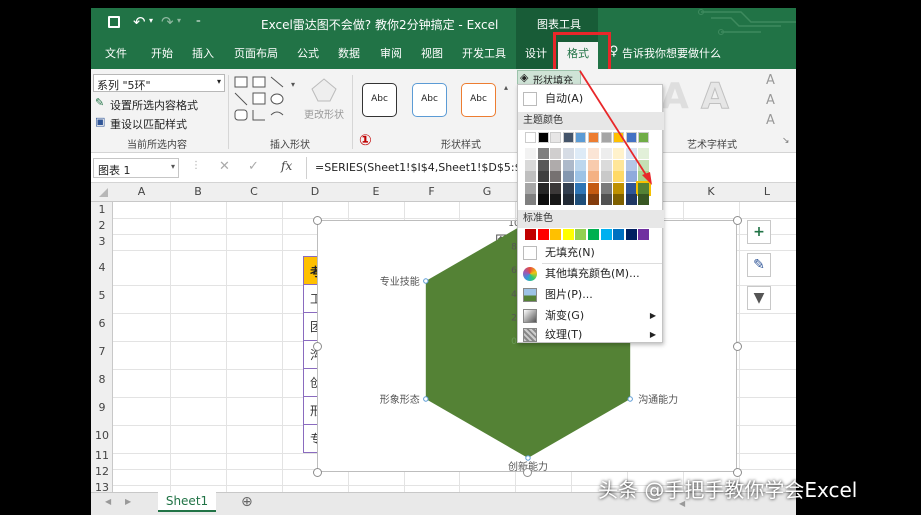 The width and height of the screenshot is (921, 515). Describe the element at coordinates (151, 20) in the screenshot. I see `undo-dropdown-icon: ▾` at that location.